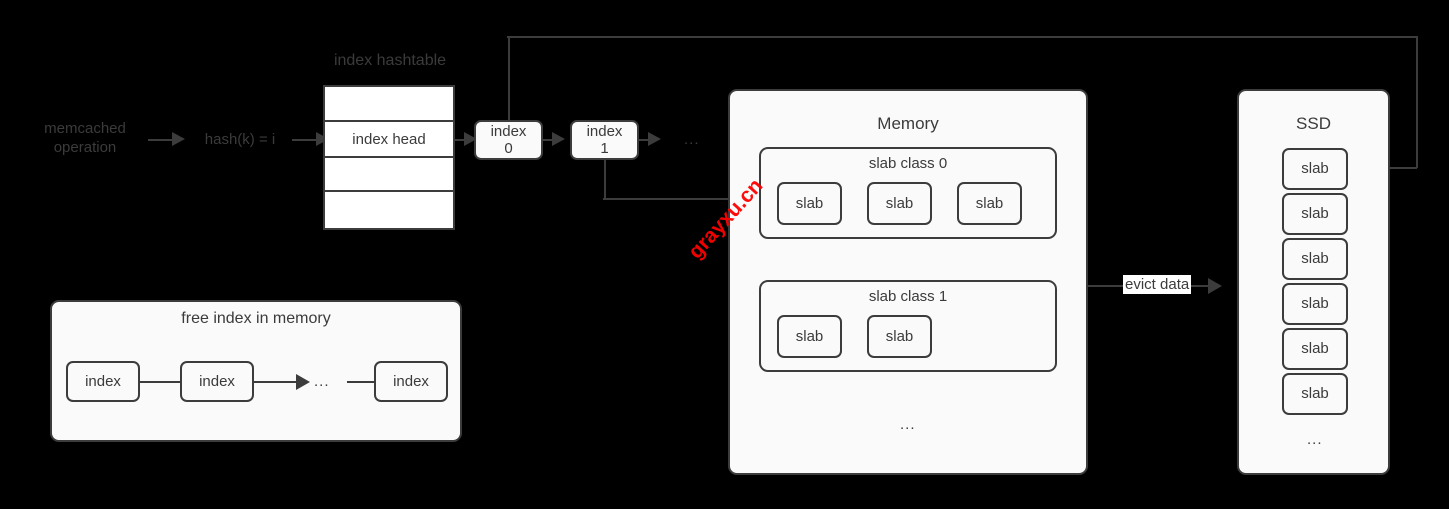 This screenshot has width=1449, height=509. What do you see at coordinates (509, 78) in the screenshot?
I see `edge-index0-to-ssd-vertical-left` at bounding box center [509, 78].